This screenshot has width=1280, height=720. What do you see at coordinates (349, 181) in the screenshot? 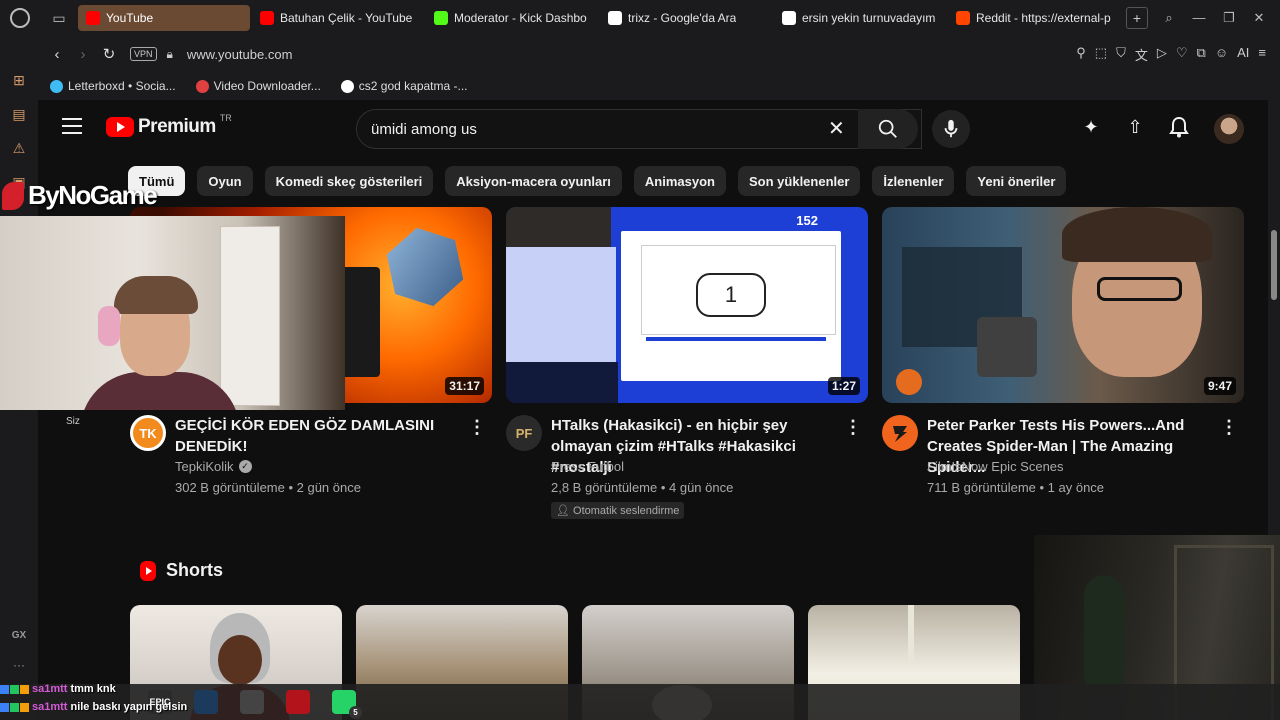
I see `filter-chip: Komedi skeç gösterileri` at bounding box center [349, 181].